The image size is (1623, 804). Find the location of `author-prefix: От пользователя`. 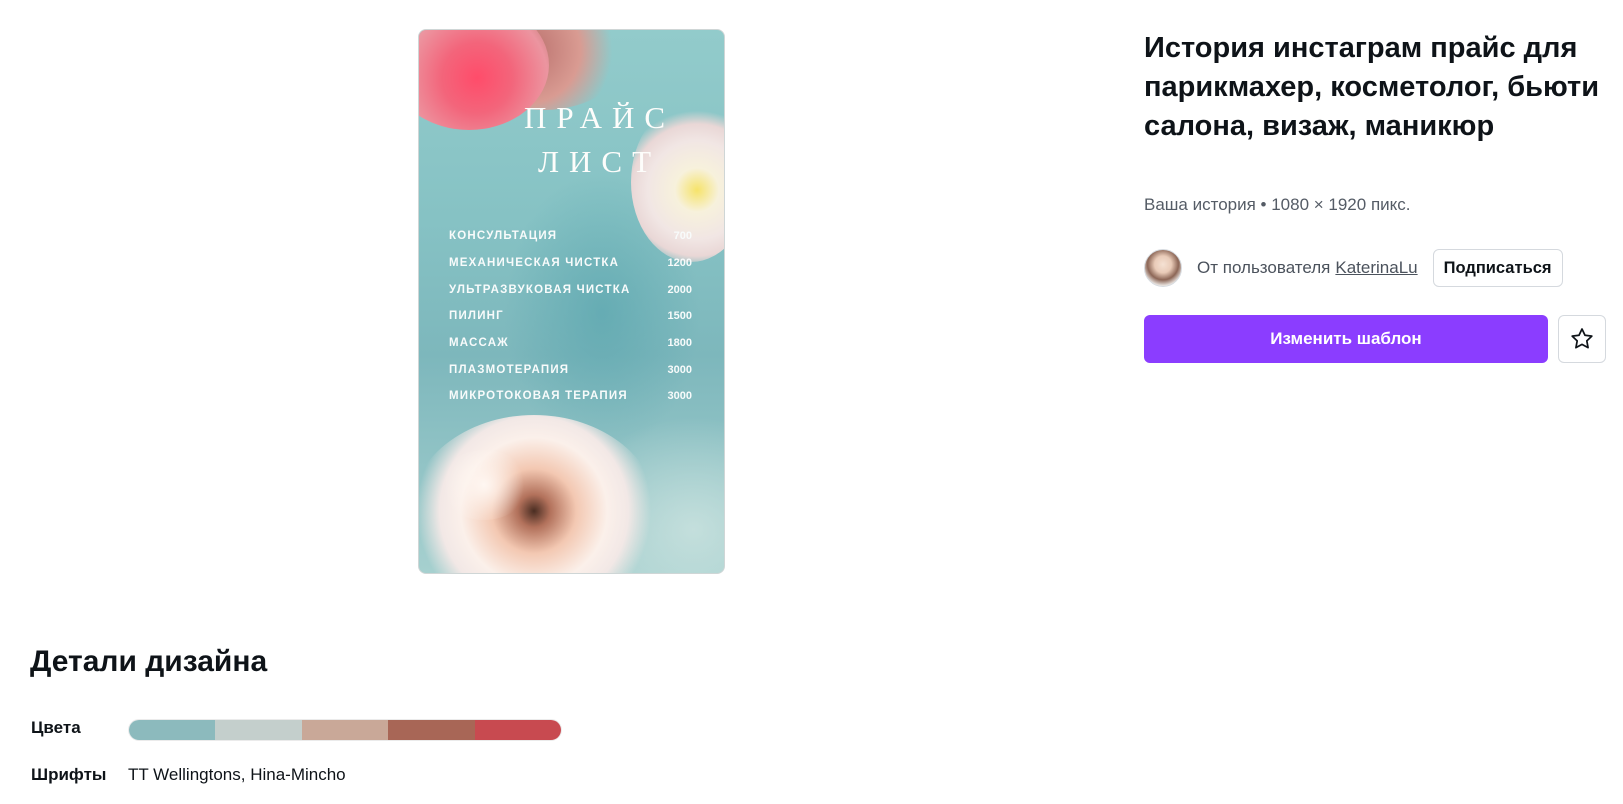

author-prefix: От пользователя is located at coordinates (1264, 267).